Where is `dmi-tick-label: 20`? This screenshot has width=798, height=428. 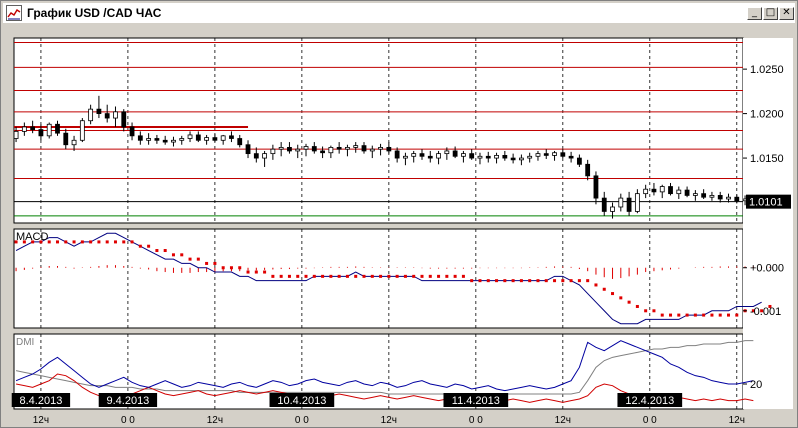 dmi-tick-label: 20 is located at coordinates (756, 385).